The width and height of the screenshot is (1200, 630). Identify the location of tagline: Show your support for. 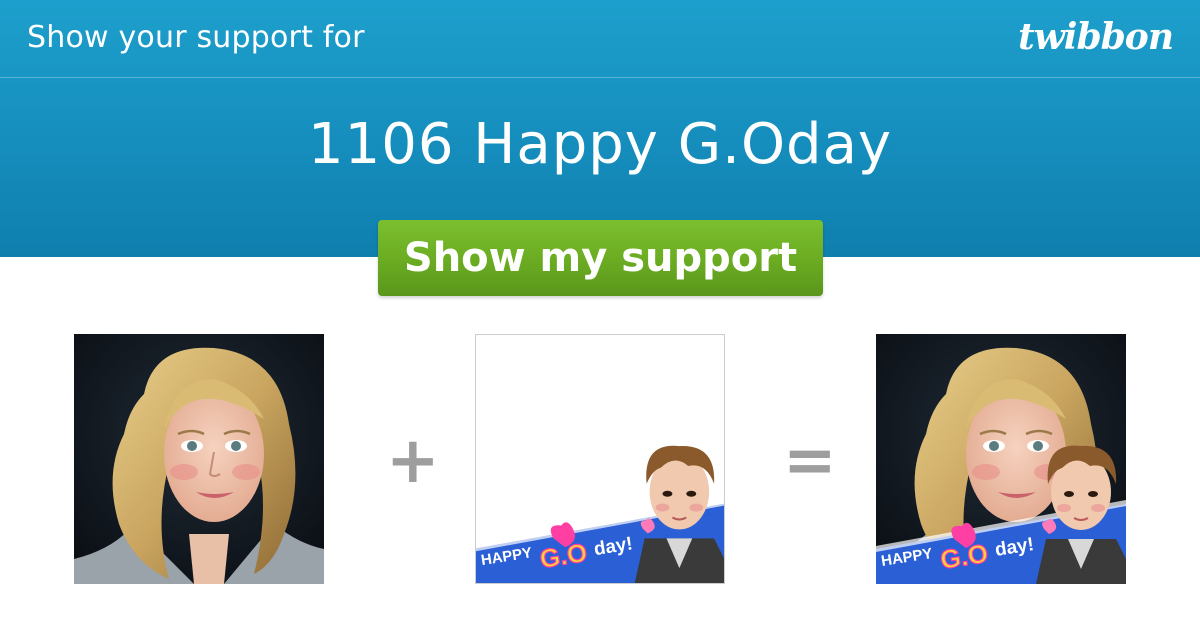
(196, 37).